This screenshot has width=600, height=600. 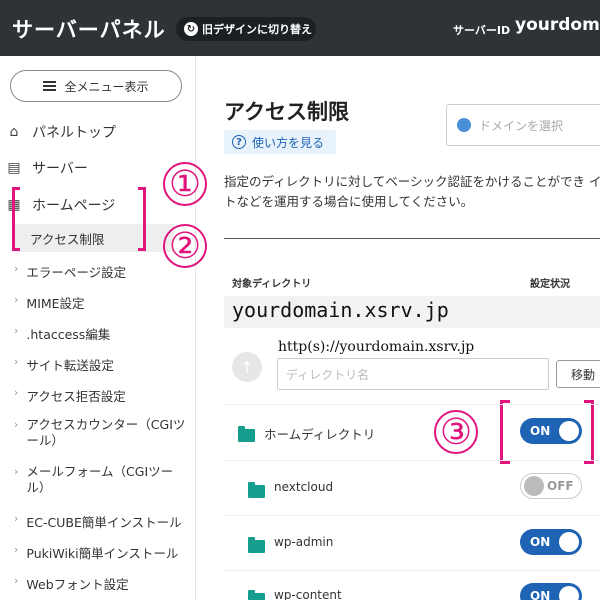 I want to click on up-arrow-button: ↑, so click(x=247, y=367).